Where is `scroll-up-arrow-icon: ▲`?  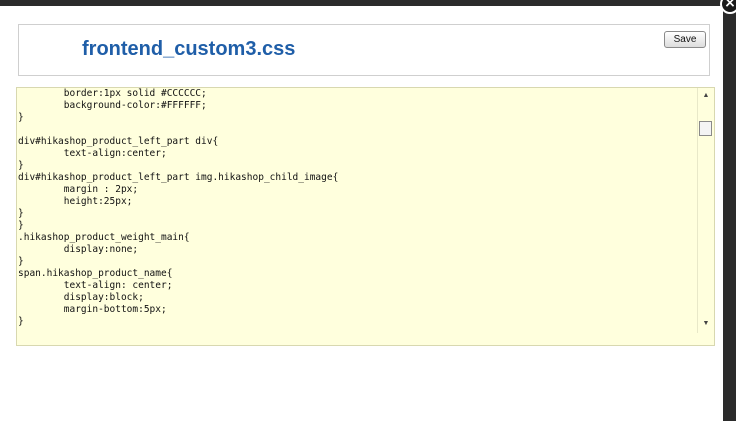
scroll-up-arrow-icon: ▲ is located at coordinates (706, 96).